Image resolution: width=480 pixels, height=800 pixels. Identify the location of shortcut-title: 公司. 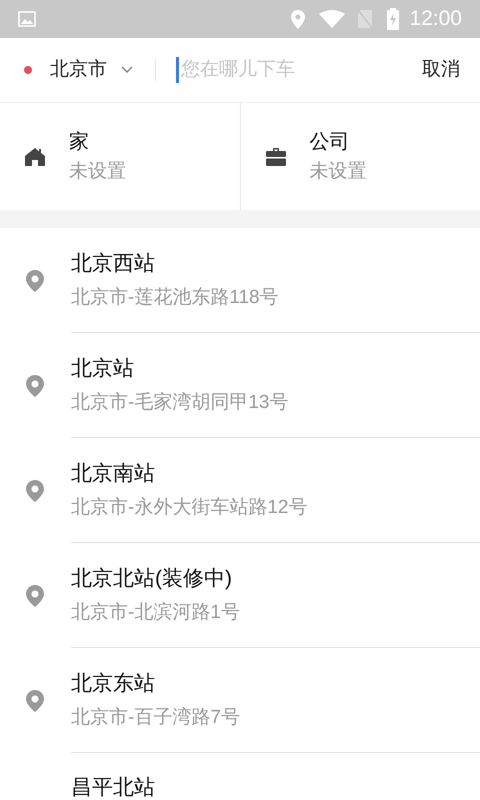
(330, 142).